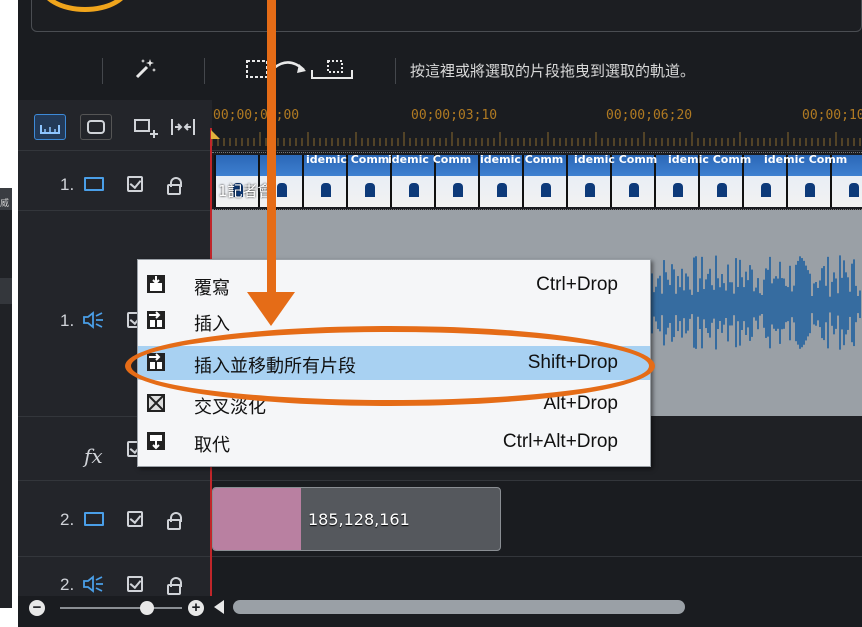 This screenshot has height=627, width=862. What do you see at coordinates (156, 441) in the screenshot?
I see `replace-icon` at bounding box center [156, 441].